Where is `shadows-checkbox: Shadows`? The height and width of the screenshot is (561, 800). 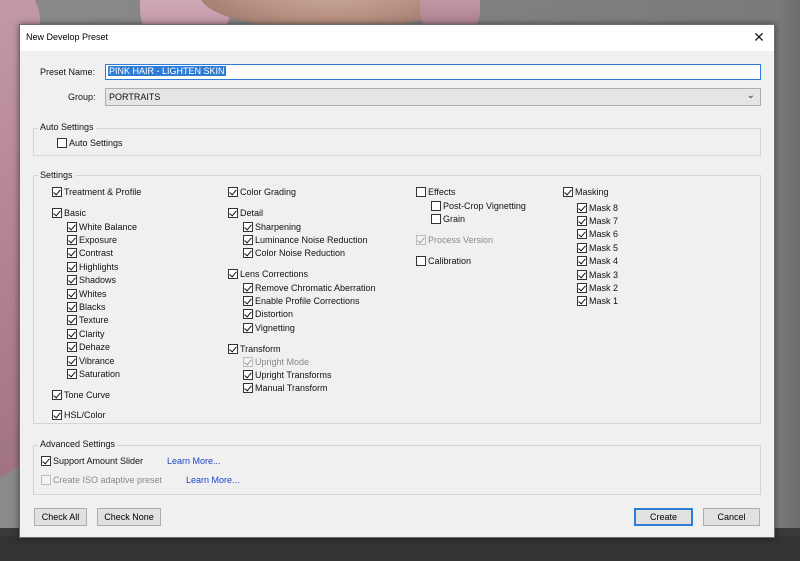 shadows-checkbox: Shadows is located at coordinates (91, 280).